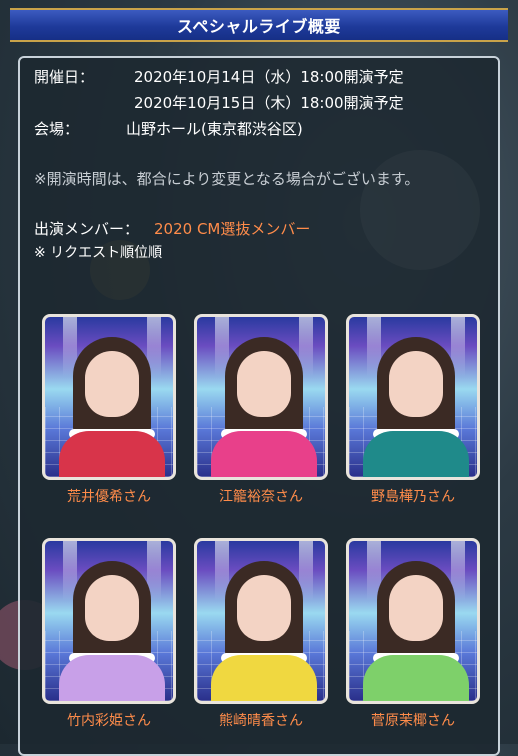  Describe the element at coordinates (261, 497) in the screenshot. I see `member-name: 江籠裕奈さん` at that location.